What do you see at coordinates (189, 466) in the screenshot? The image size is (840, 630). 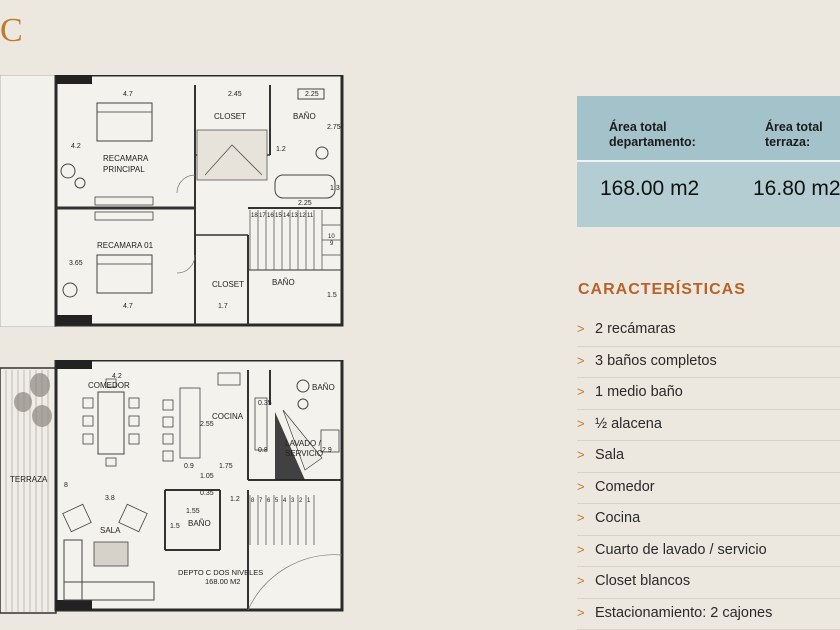 I see `dim-label: 0.9` at bounding box center [189, 466].